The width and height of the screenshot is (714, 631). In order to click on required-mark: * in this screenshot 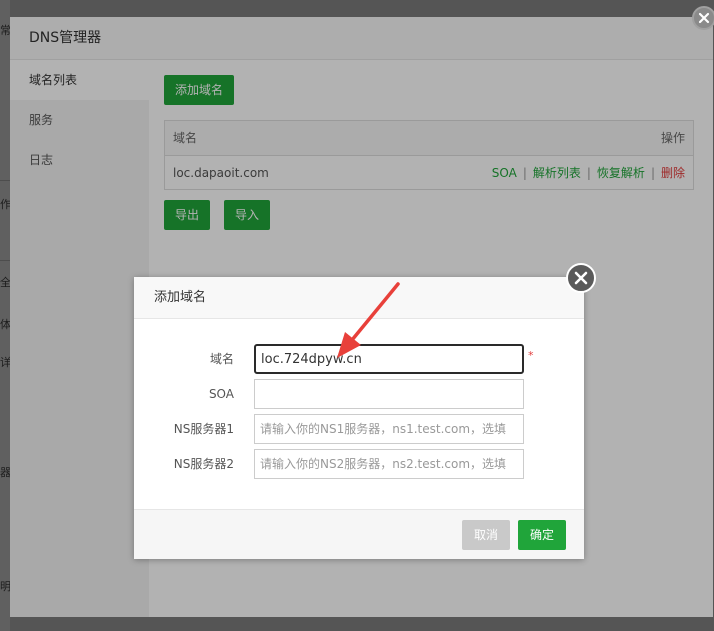, I will do `click(531, 355)`.